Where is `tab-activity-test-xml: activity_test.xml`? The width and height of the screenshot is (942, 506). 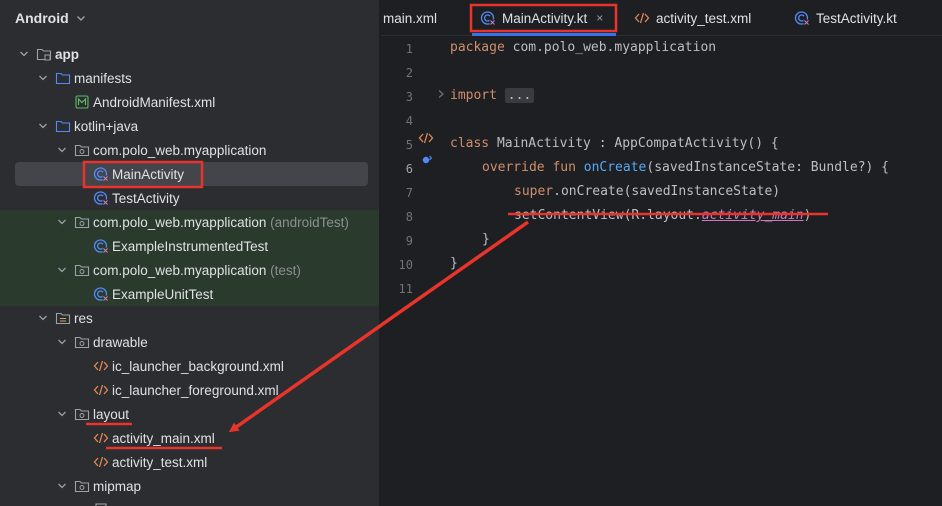
tab-activity-test-xml: activity_test.xml is located at coordinates (692, 18).